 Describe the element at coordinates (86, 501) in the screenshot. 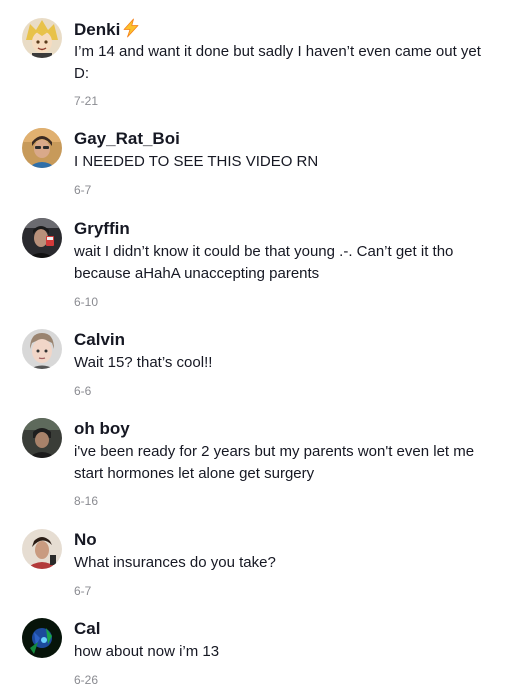

I see `comment-date: 8-16` at that location.